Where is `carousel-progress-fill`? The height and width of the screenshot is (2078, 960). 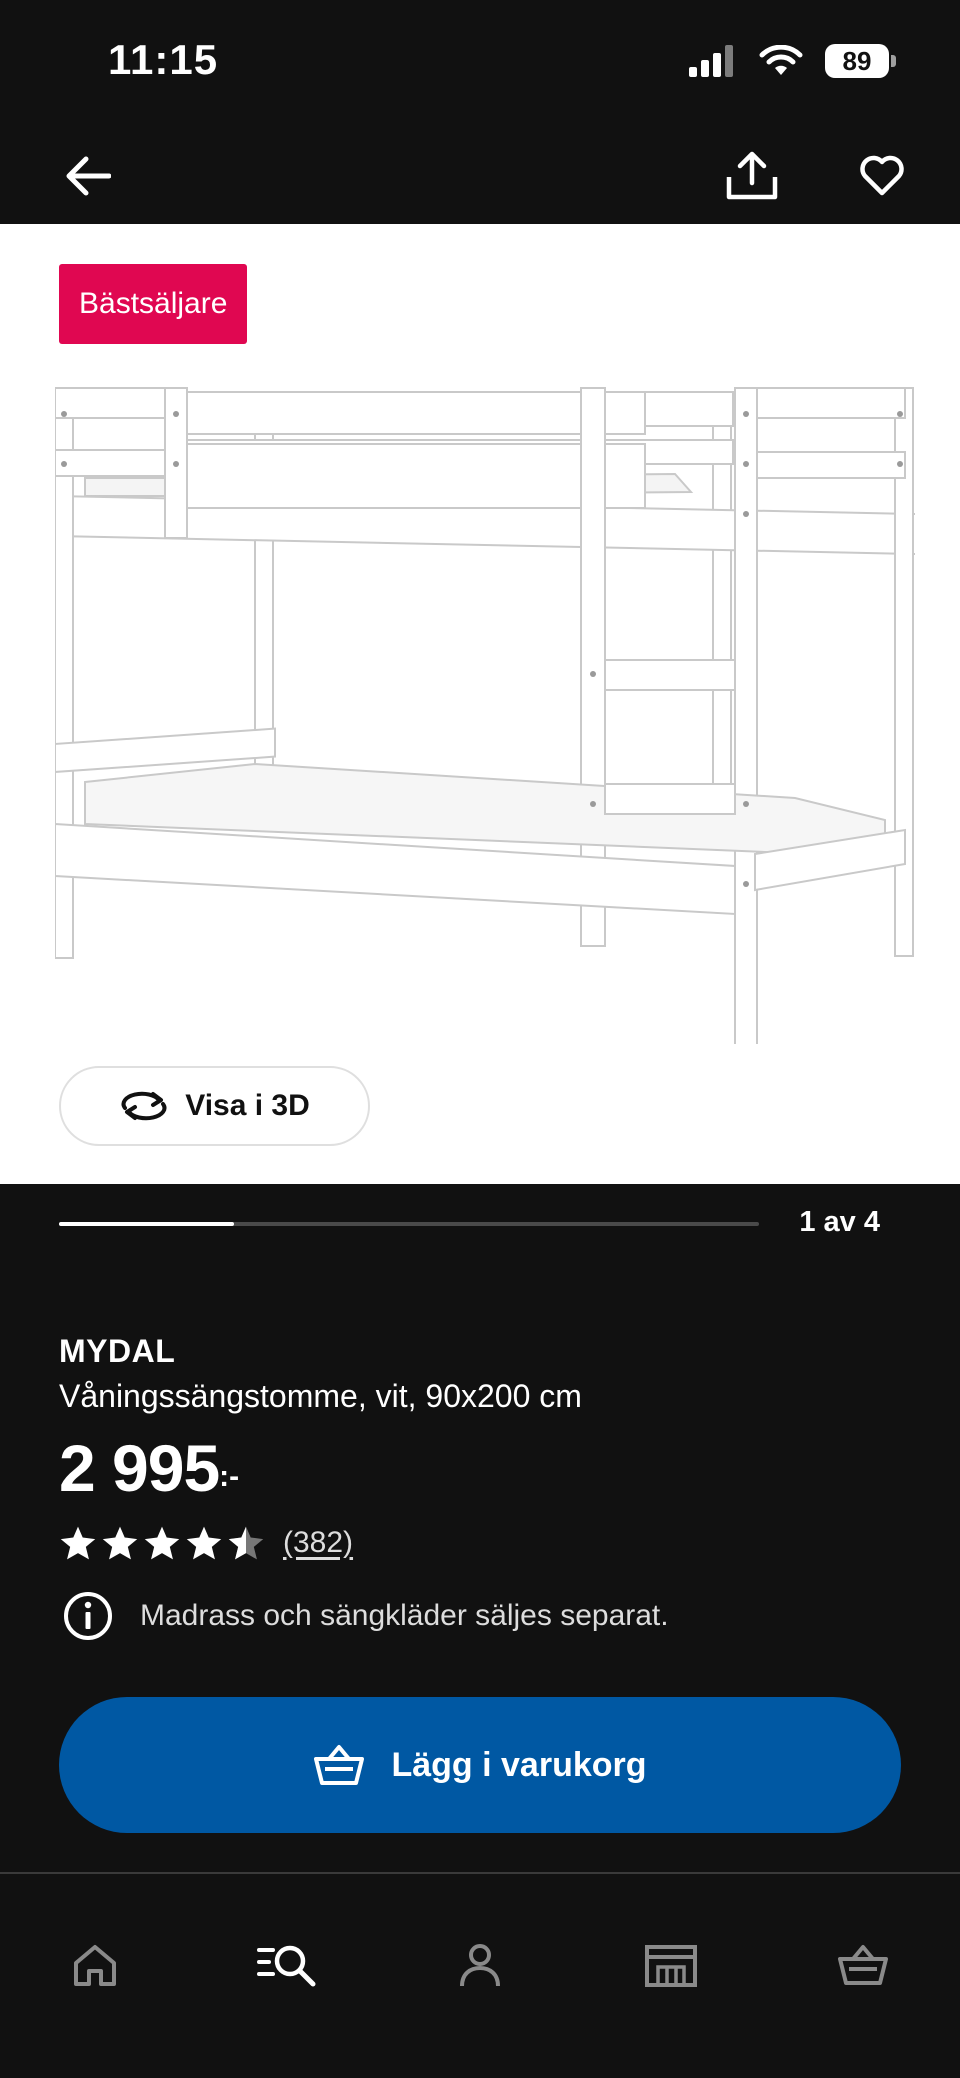 carousel-progress-fill is located at coordinates (146, 1224).